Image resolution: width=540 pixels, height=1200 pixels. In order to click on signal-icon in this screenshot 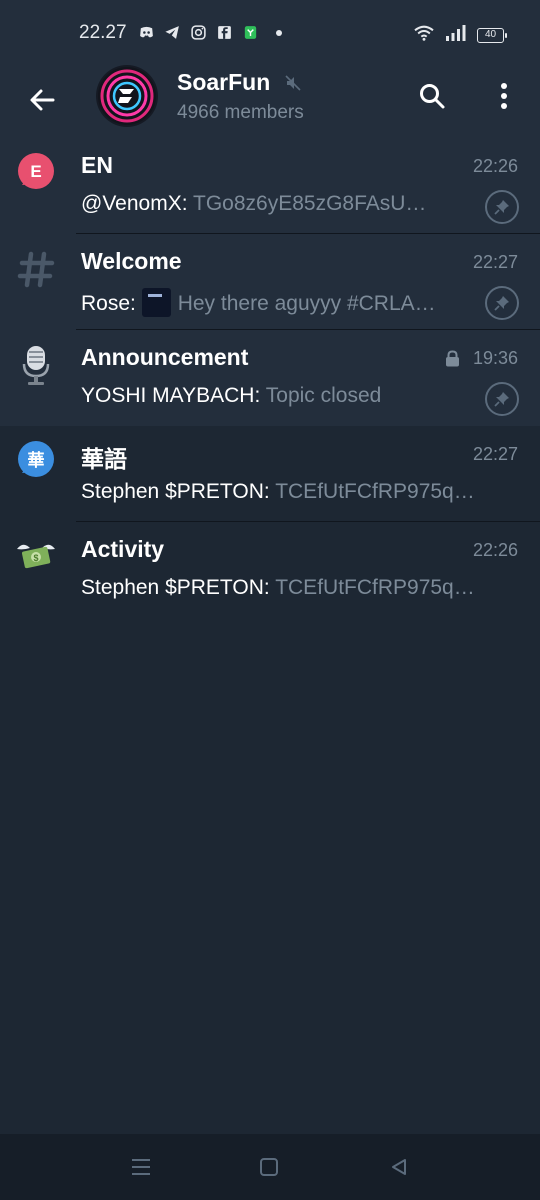, I will do `click(456, 35)`.